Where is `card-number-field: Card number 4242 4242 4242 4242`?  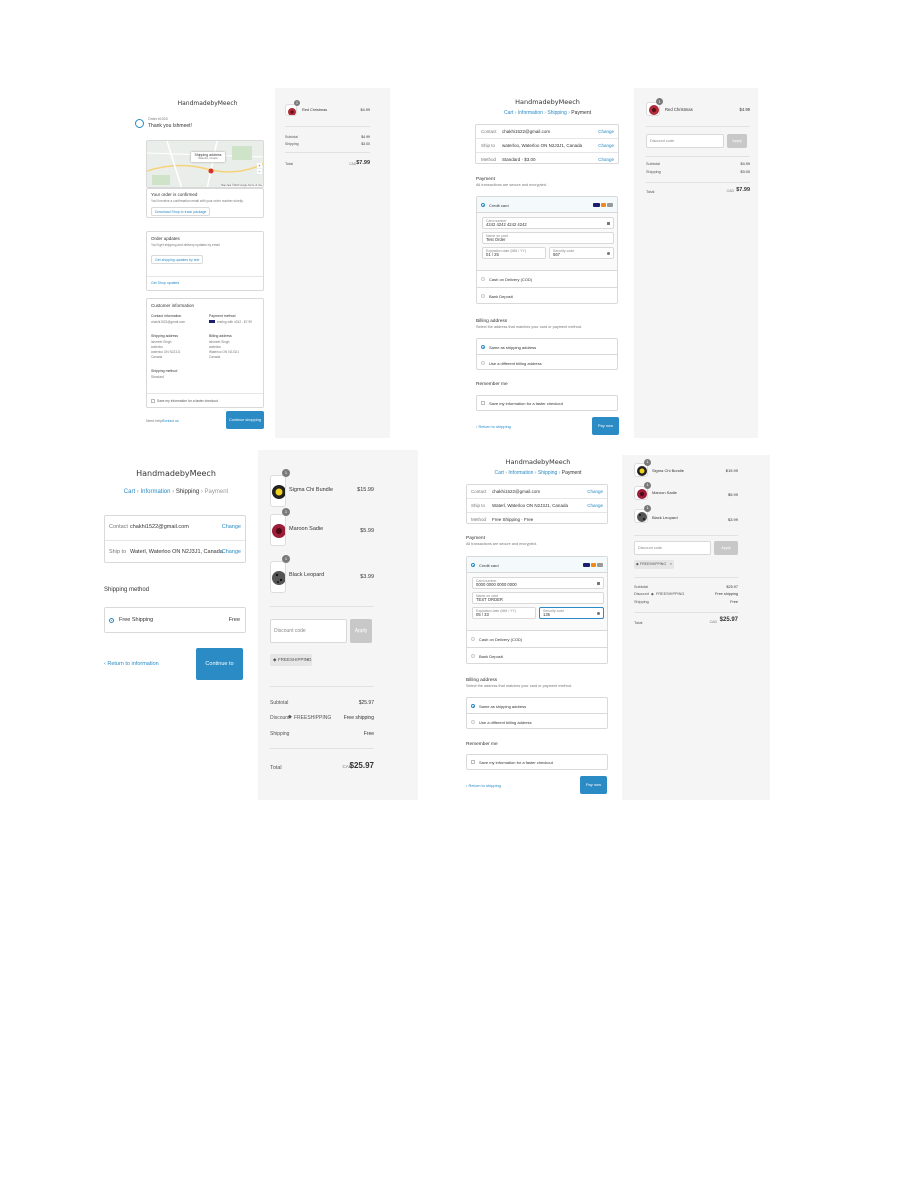
card-number-field: Card number 4242 4242 4242 4242 is located at coordinates (548, 223).